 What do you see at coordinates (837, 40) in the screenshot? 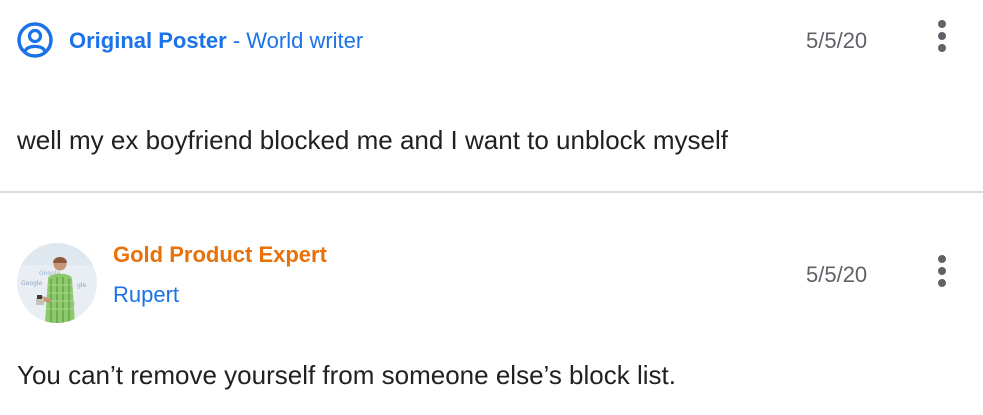
I see `post-date: 5/5/20` at bounding box center [837, 40].